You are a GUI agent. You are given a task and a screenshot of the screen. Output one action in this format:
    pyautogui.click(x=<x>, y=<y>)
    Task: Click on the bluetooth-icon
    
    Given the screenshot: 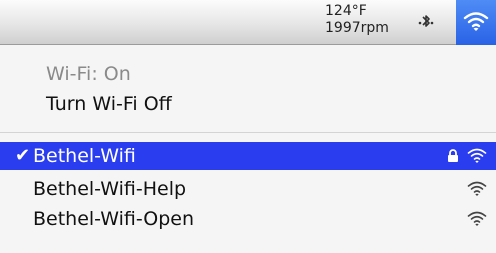 What is the action you would take?
    pyautogui.click(x=426, y=23)
    